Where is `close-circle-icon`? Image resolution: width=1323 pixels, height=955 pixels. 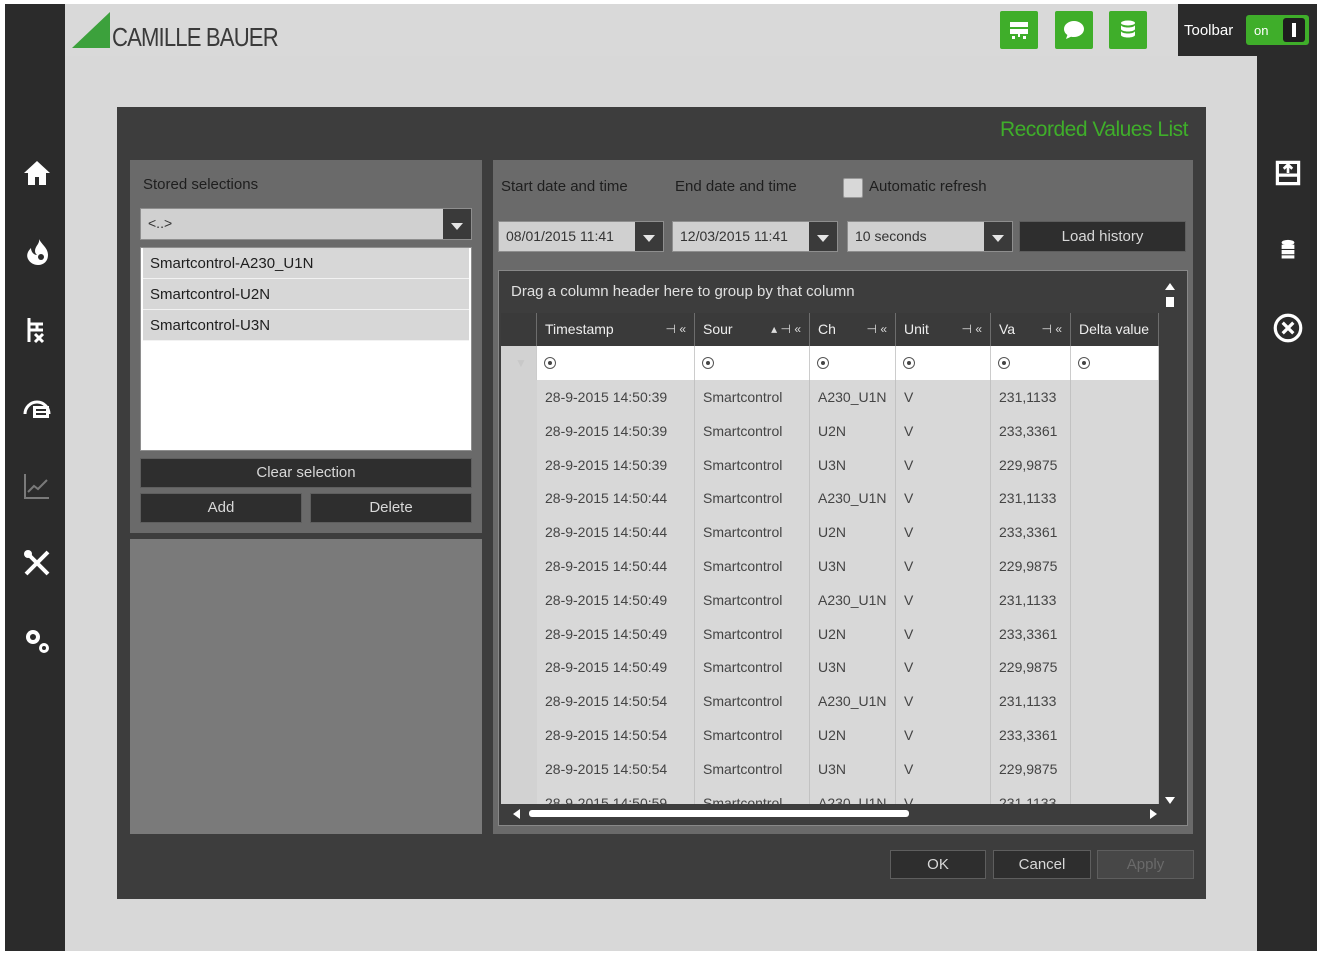
close-circle-icon is located at coordinates (1288, 328).